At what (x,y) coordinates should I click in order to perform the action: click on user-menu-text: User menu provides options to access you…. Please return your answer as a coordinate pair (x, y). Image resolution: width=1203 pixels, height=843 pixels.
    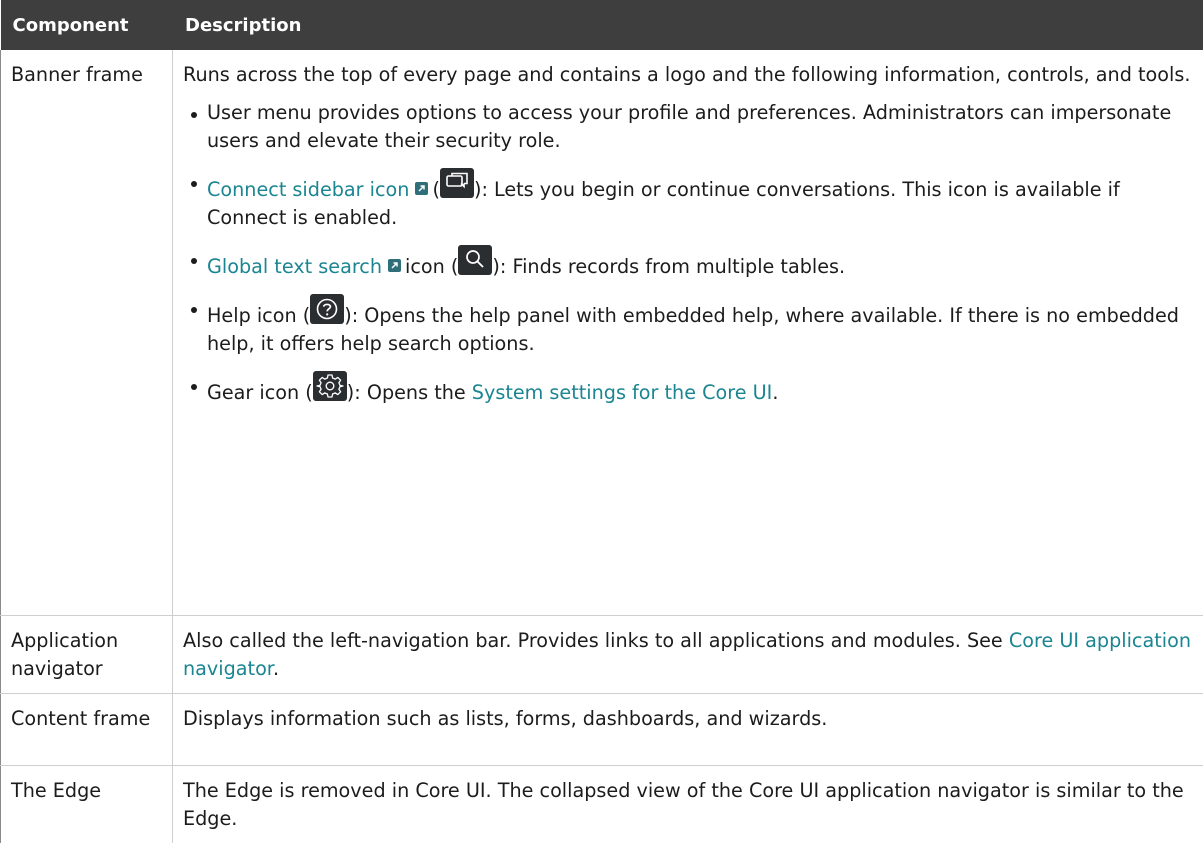
    Looking at the image, I should click on (689, 126).